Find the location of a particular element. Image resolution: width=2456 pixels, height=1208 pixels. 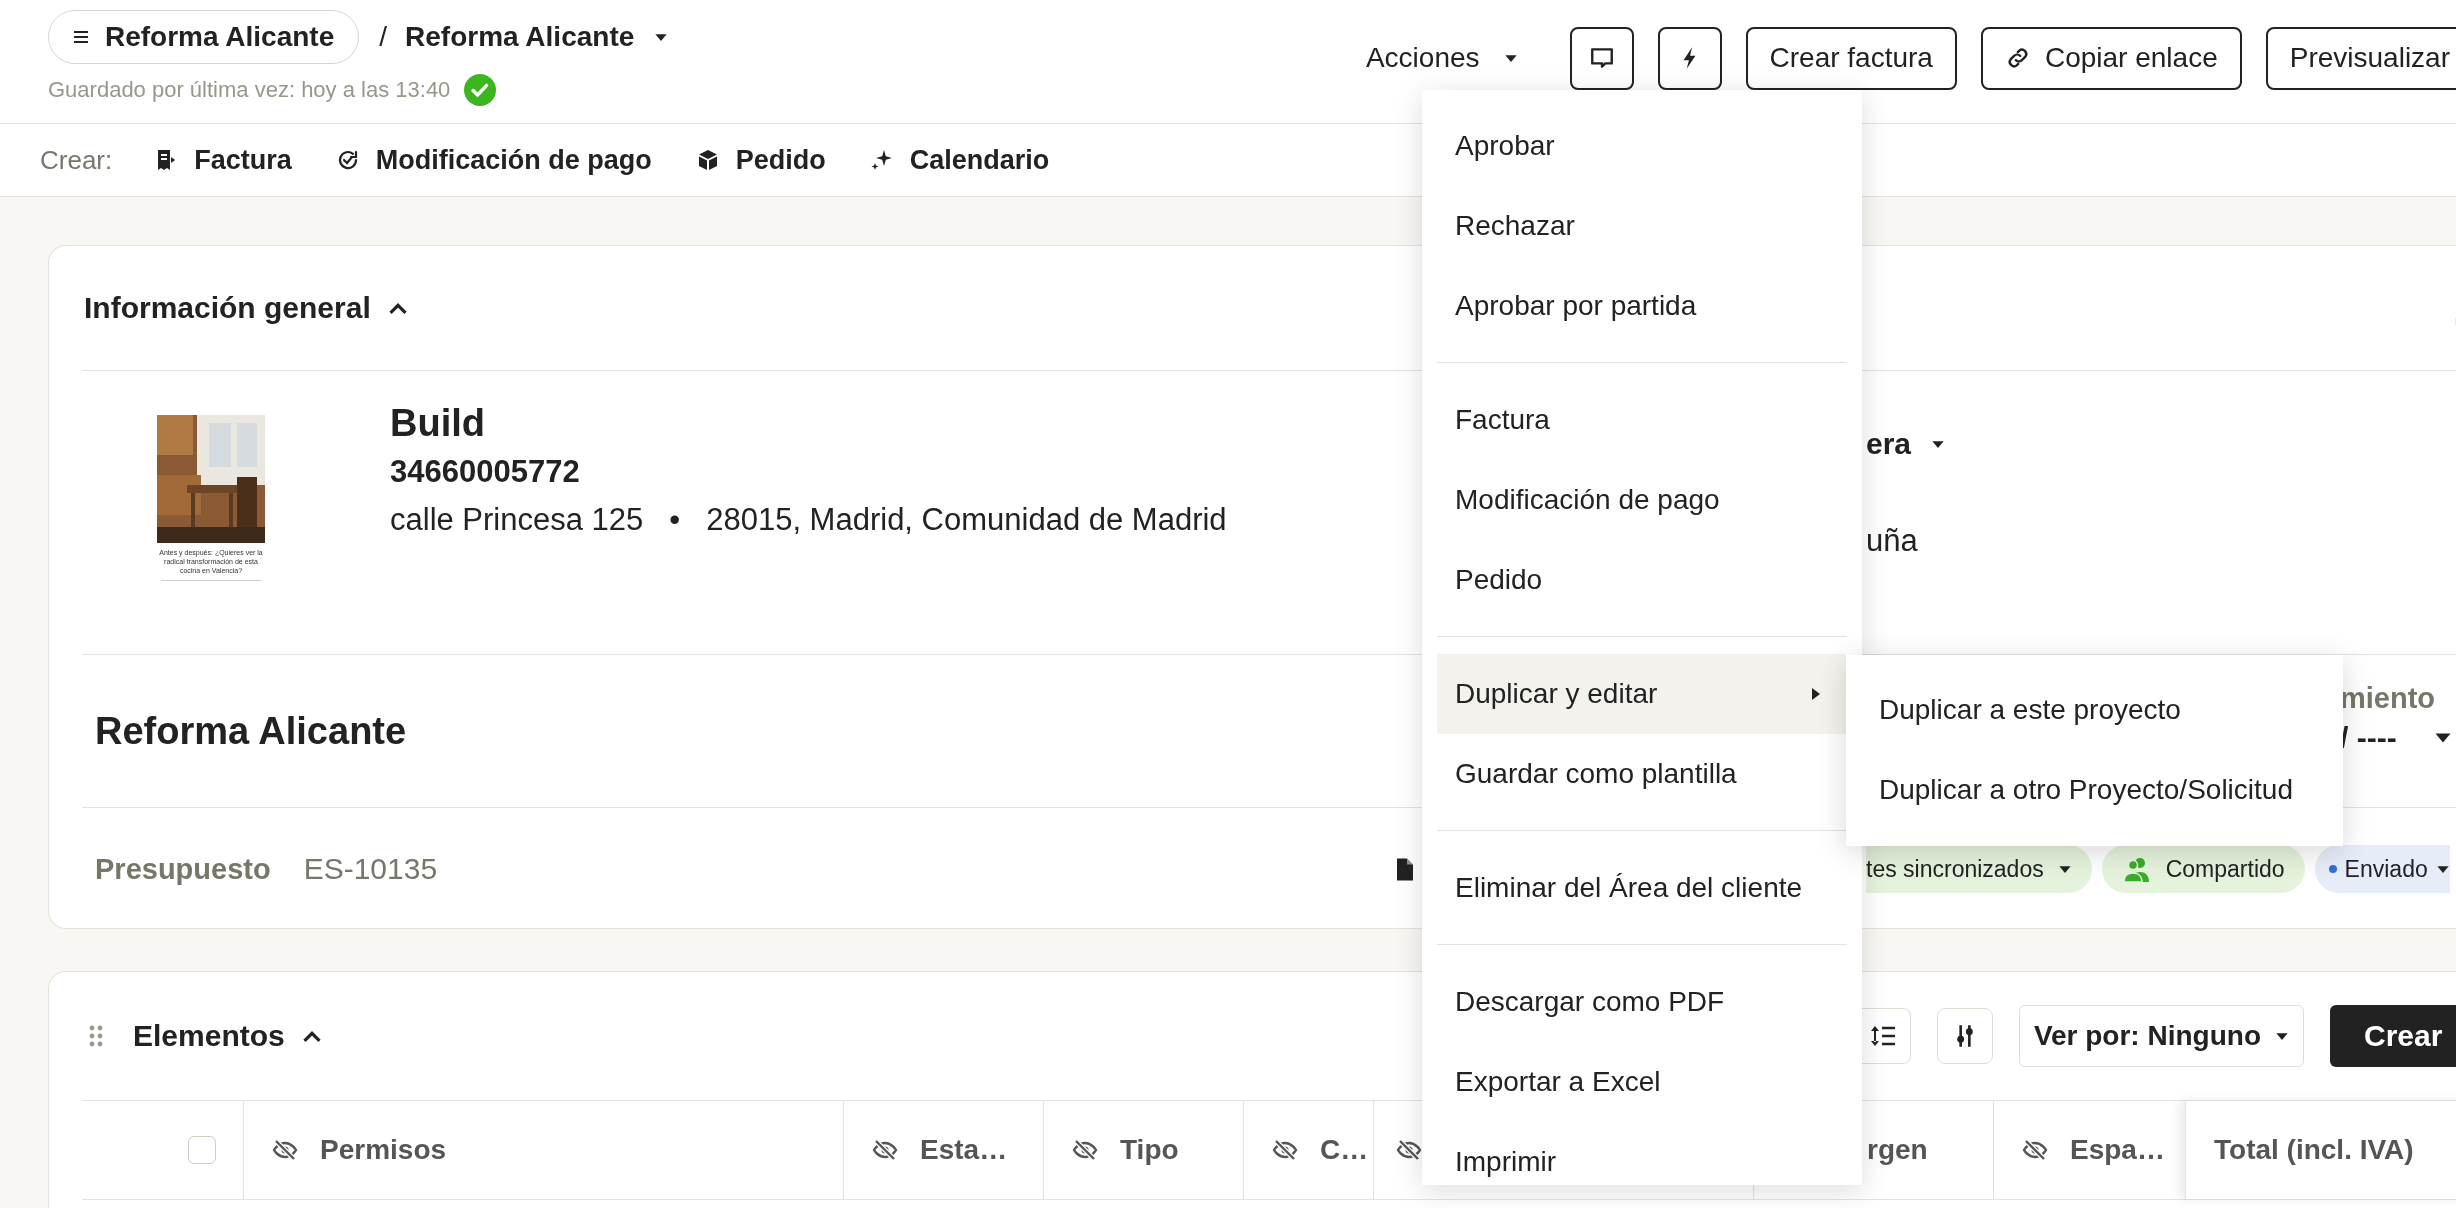

menu-item: Aprobar is located at coordinates (1634, 146).